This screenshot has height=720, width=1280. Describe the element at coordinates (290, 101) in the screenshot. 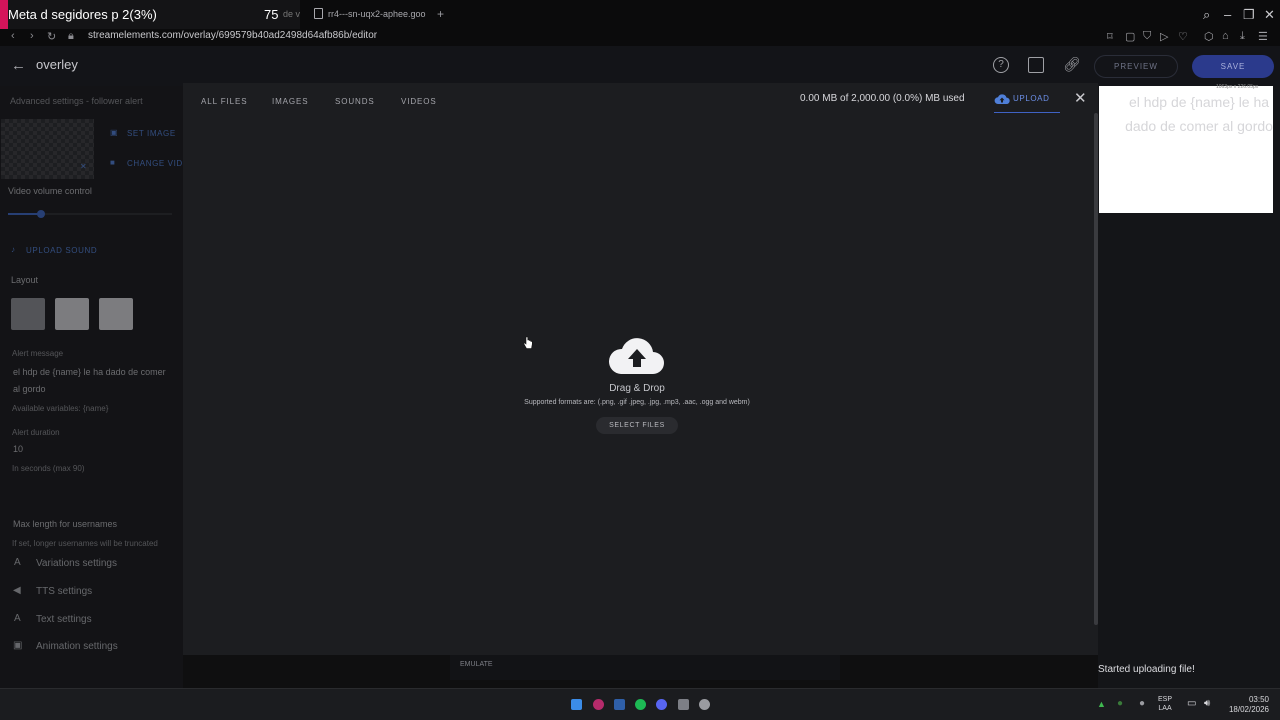

I see `tab-images: IMAGES` at that location.